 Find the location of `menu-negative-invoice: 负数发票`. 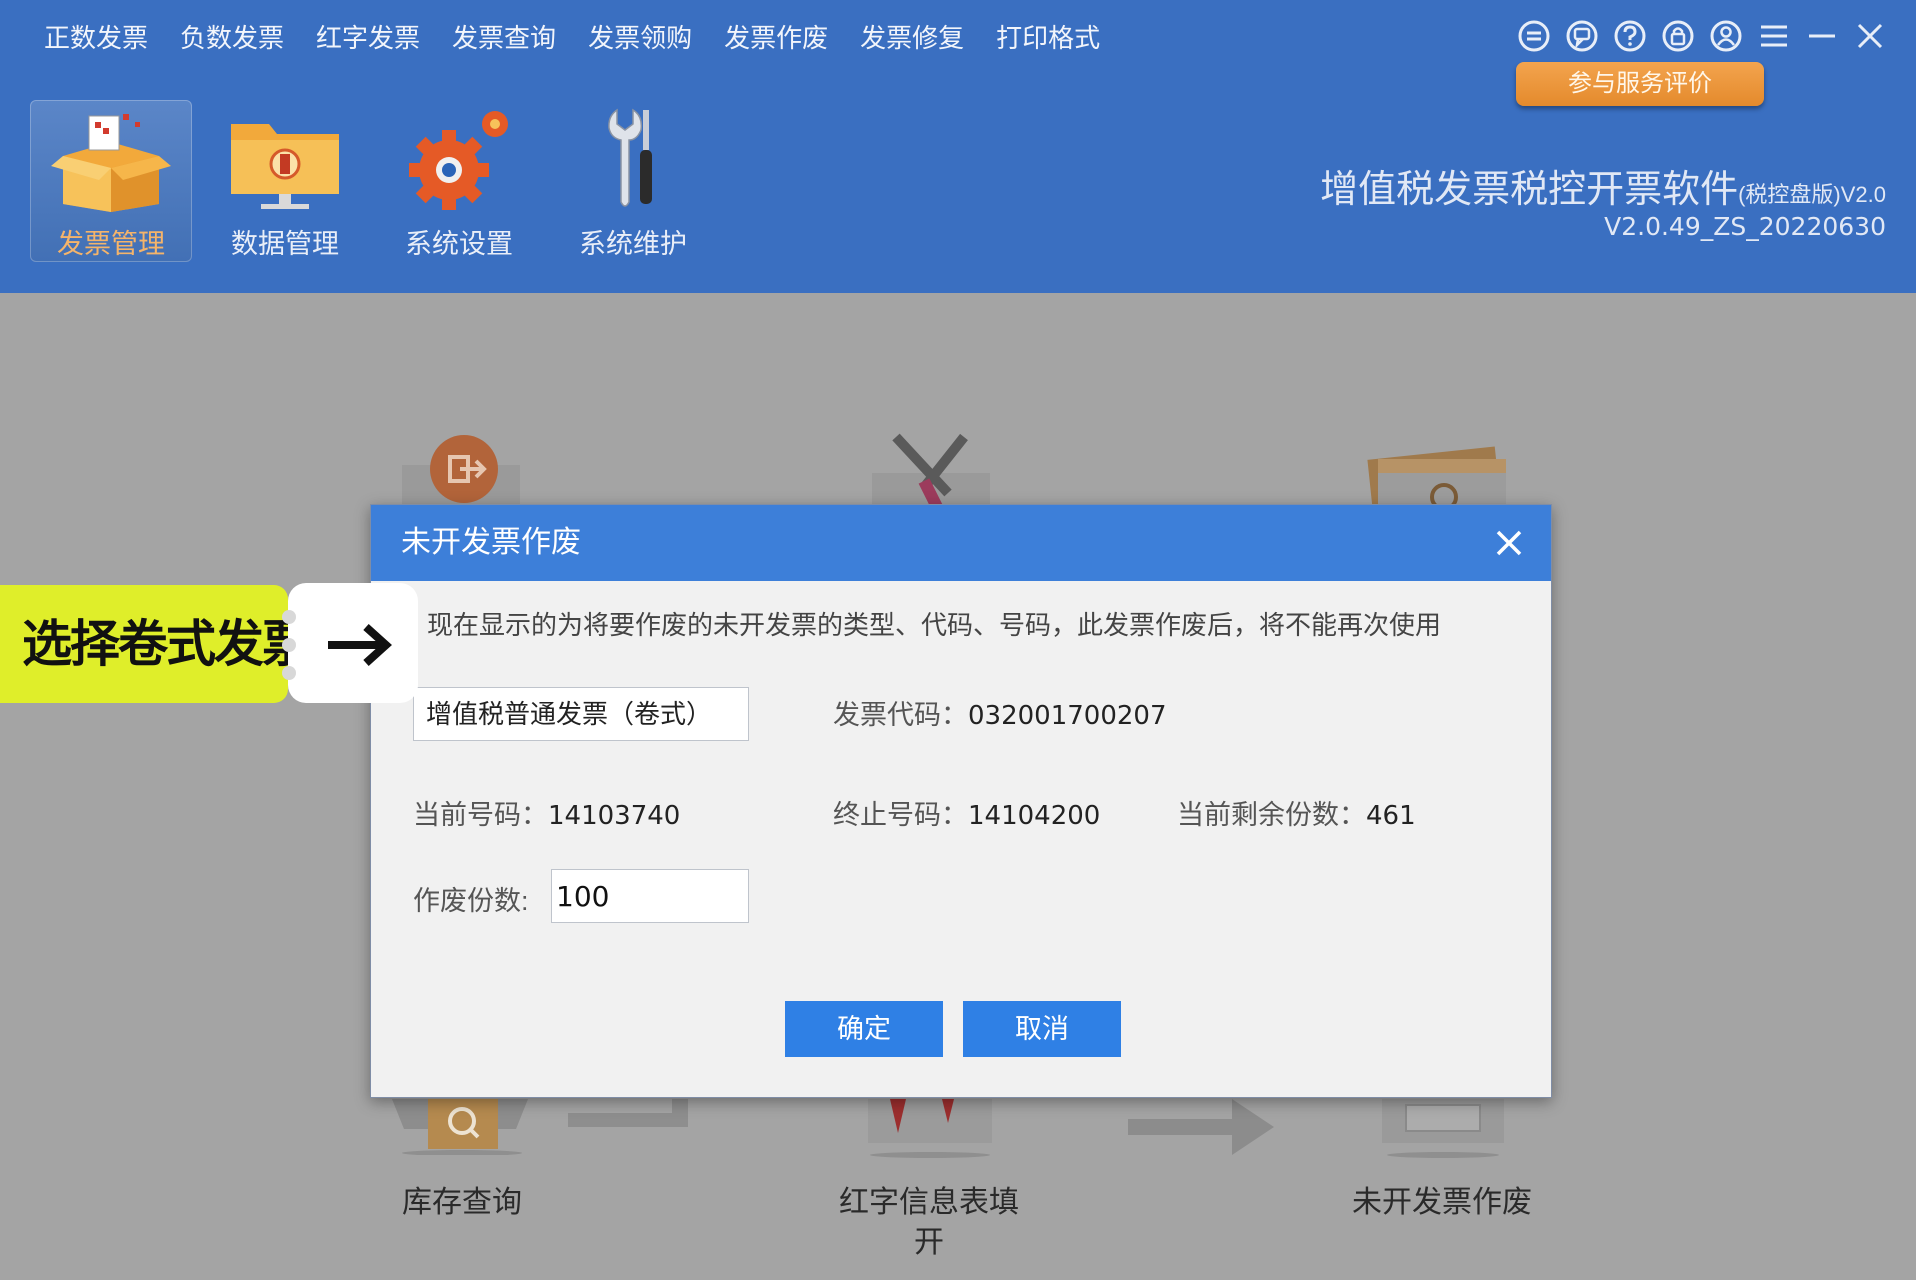

menu-negative-invoice: 负数发票 is located at coordinates (232, 38).